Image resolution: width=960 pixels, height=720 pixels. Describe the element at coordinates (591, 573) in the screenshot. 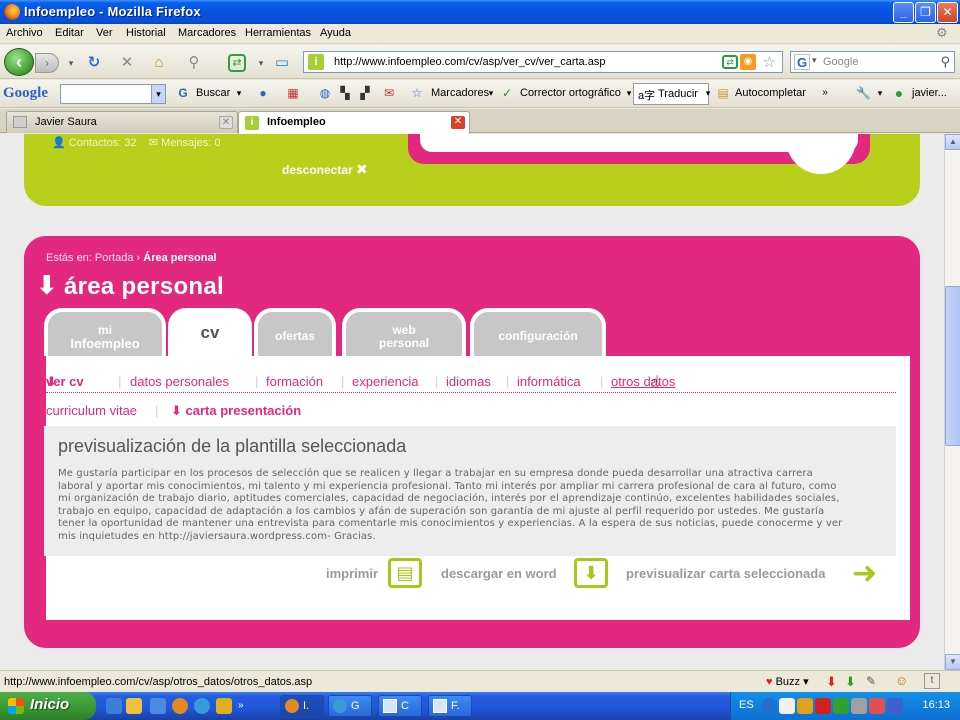

I see `download-icon: ⬇` at that location.